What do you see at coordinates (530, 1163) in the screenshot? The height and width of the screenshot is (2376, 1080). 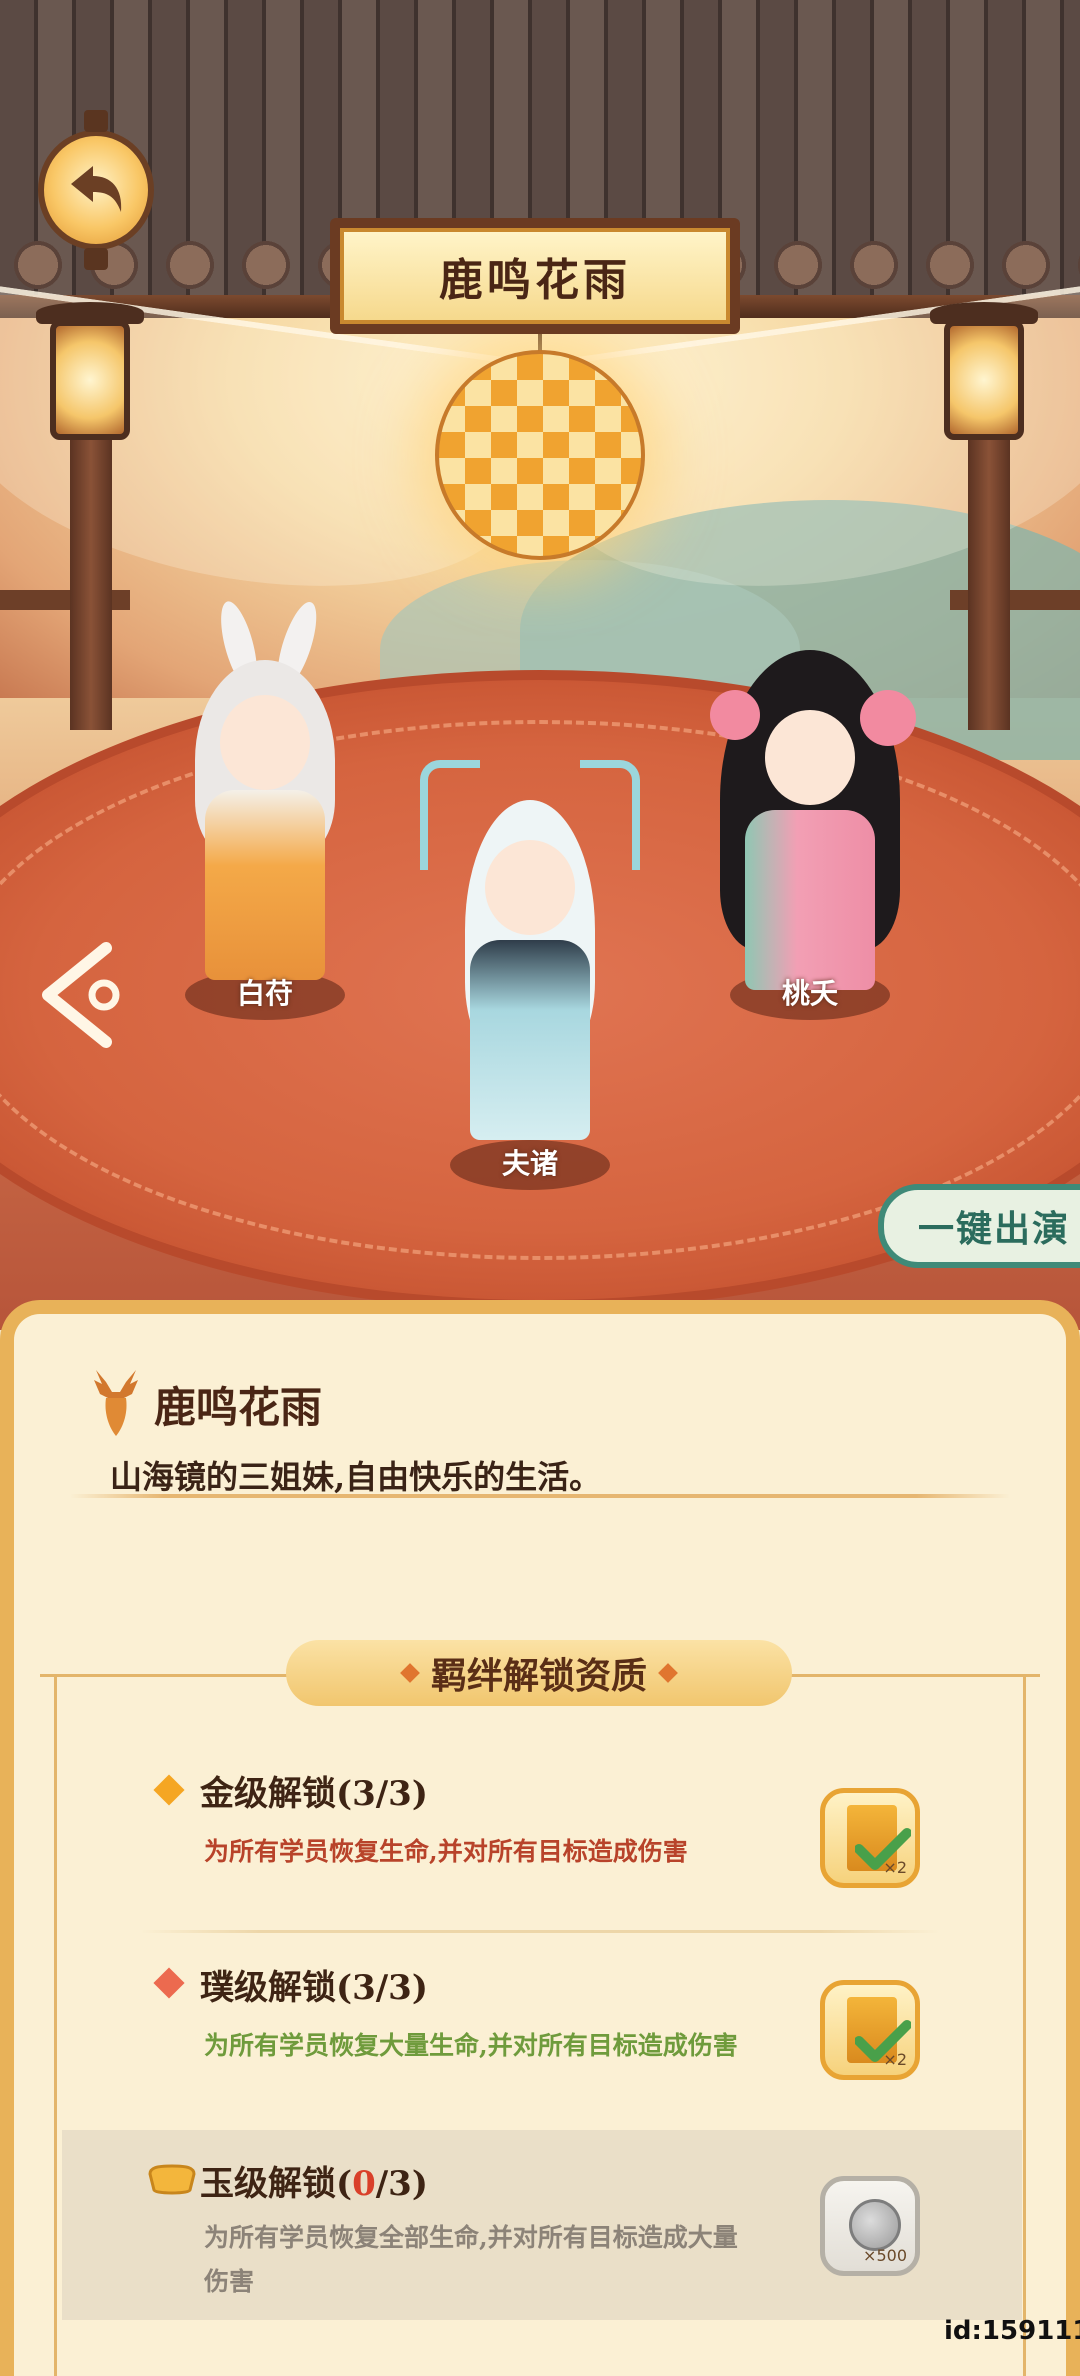 I see `character-name: 夫诸` at bounding box center [530, 1163].